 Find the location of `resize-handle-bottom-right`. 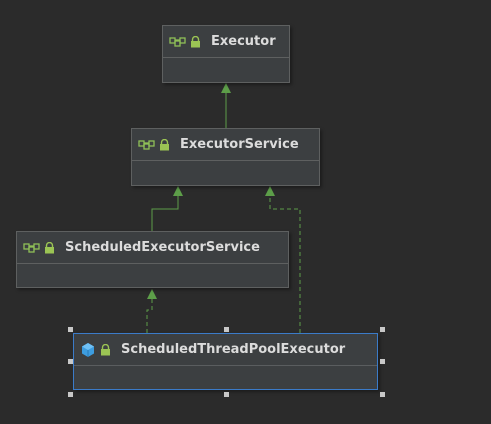

resize-handle-bottom-right is located at coordinates (382, 394).